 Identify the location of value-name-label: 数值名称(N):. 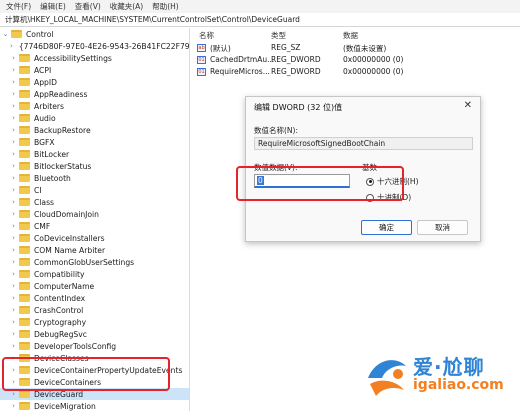
(276, 130).